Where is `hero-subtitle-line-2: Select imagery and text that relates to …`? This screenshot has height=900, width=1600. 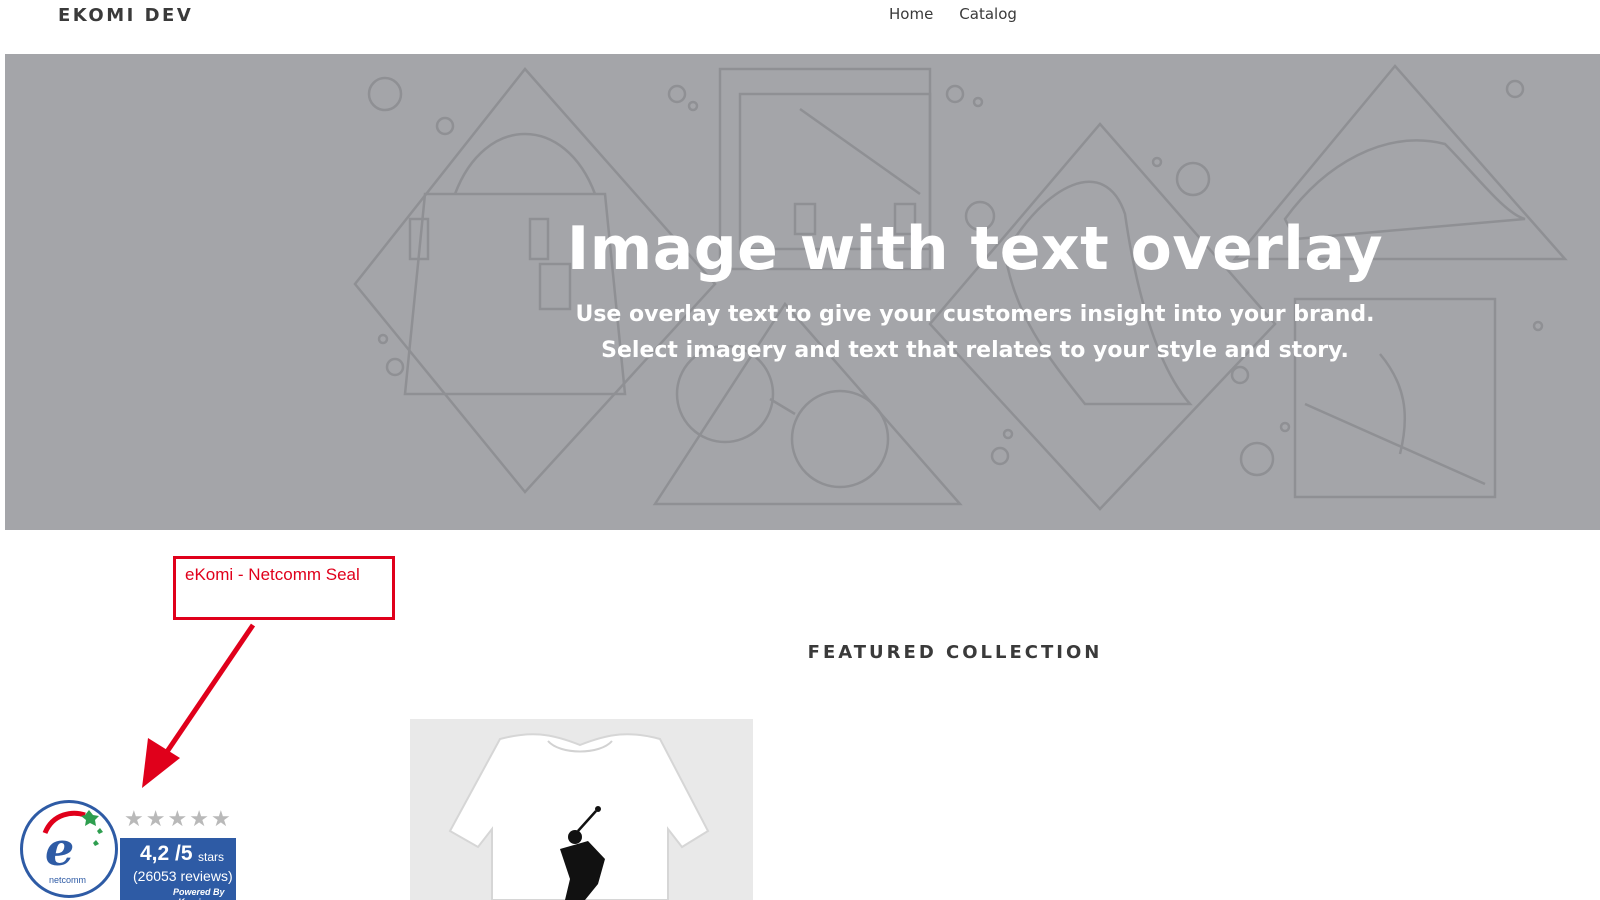 hero-subtitle-line-2: Select imagery and text that relates to … is located at coordinates (975, 350).